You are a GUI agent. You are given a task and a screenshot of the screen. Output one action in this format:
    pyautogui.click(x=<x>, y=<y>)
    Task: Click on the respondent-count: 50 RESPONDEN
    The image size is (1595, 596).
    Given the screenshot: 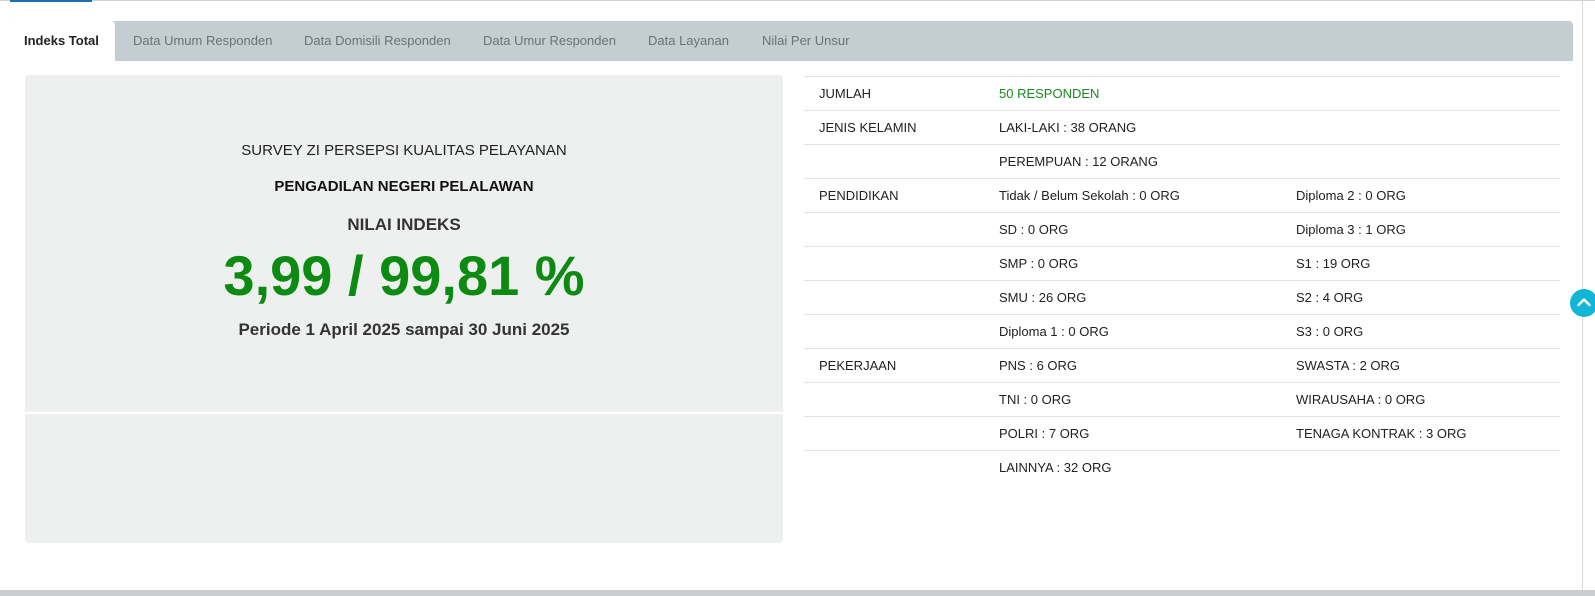 What is the action you would take?
    pyautogui.click(x=1049, y=93)
    